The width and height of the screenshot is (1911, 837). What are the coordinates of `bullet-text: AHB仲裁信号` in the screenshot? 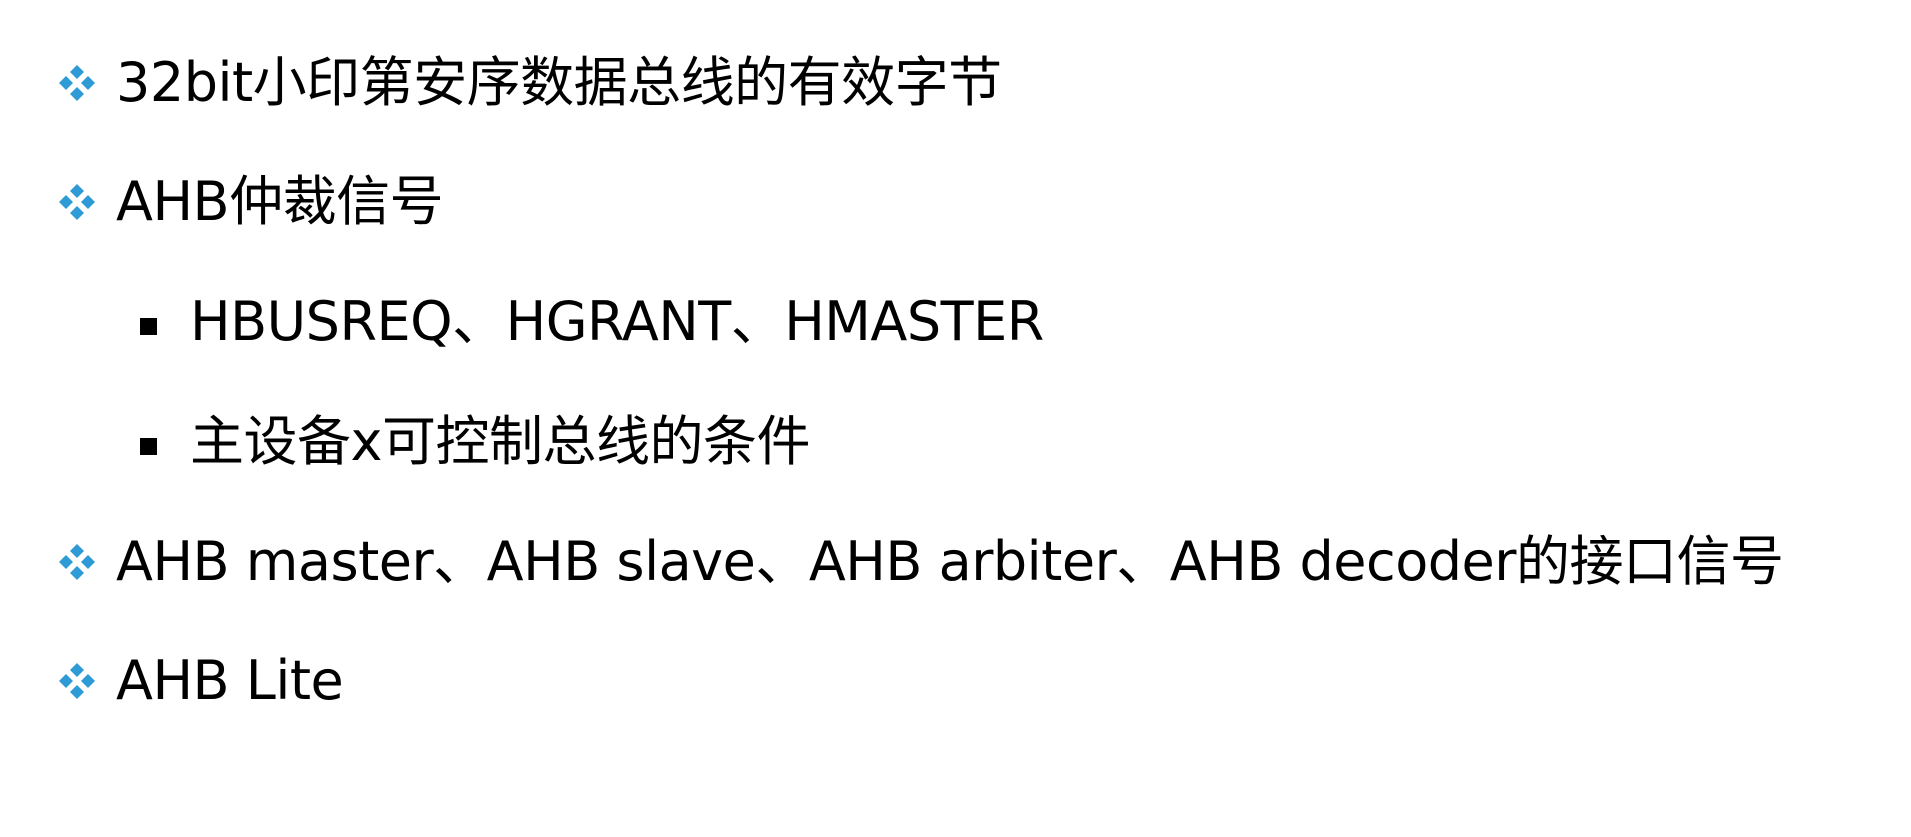 It's located at (280, 201).